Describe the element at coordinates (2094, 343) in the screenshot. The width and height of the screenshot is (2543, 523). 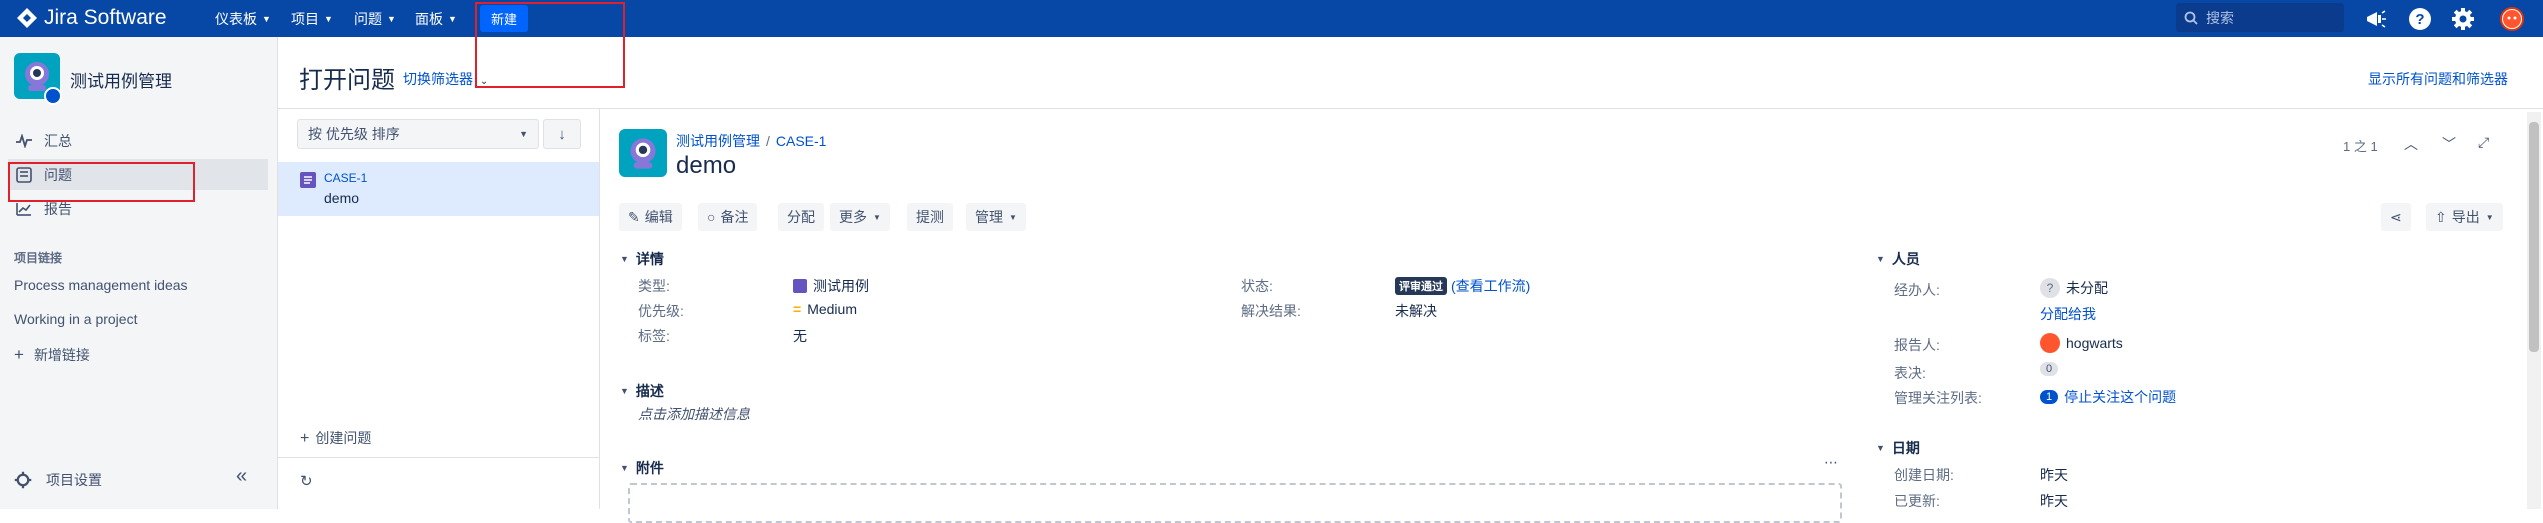
I see `reporter-text: hogwarts` at that location.